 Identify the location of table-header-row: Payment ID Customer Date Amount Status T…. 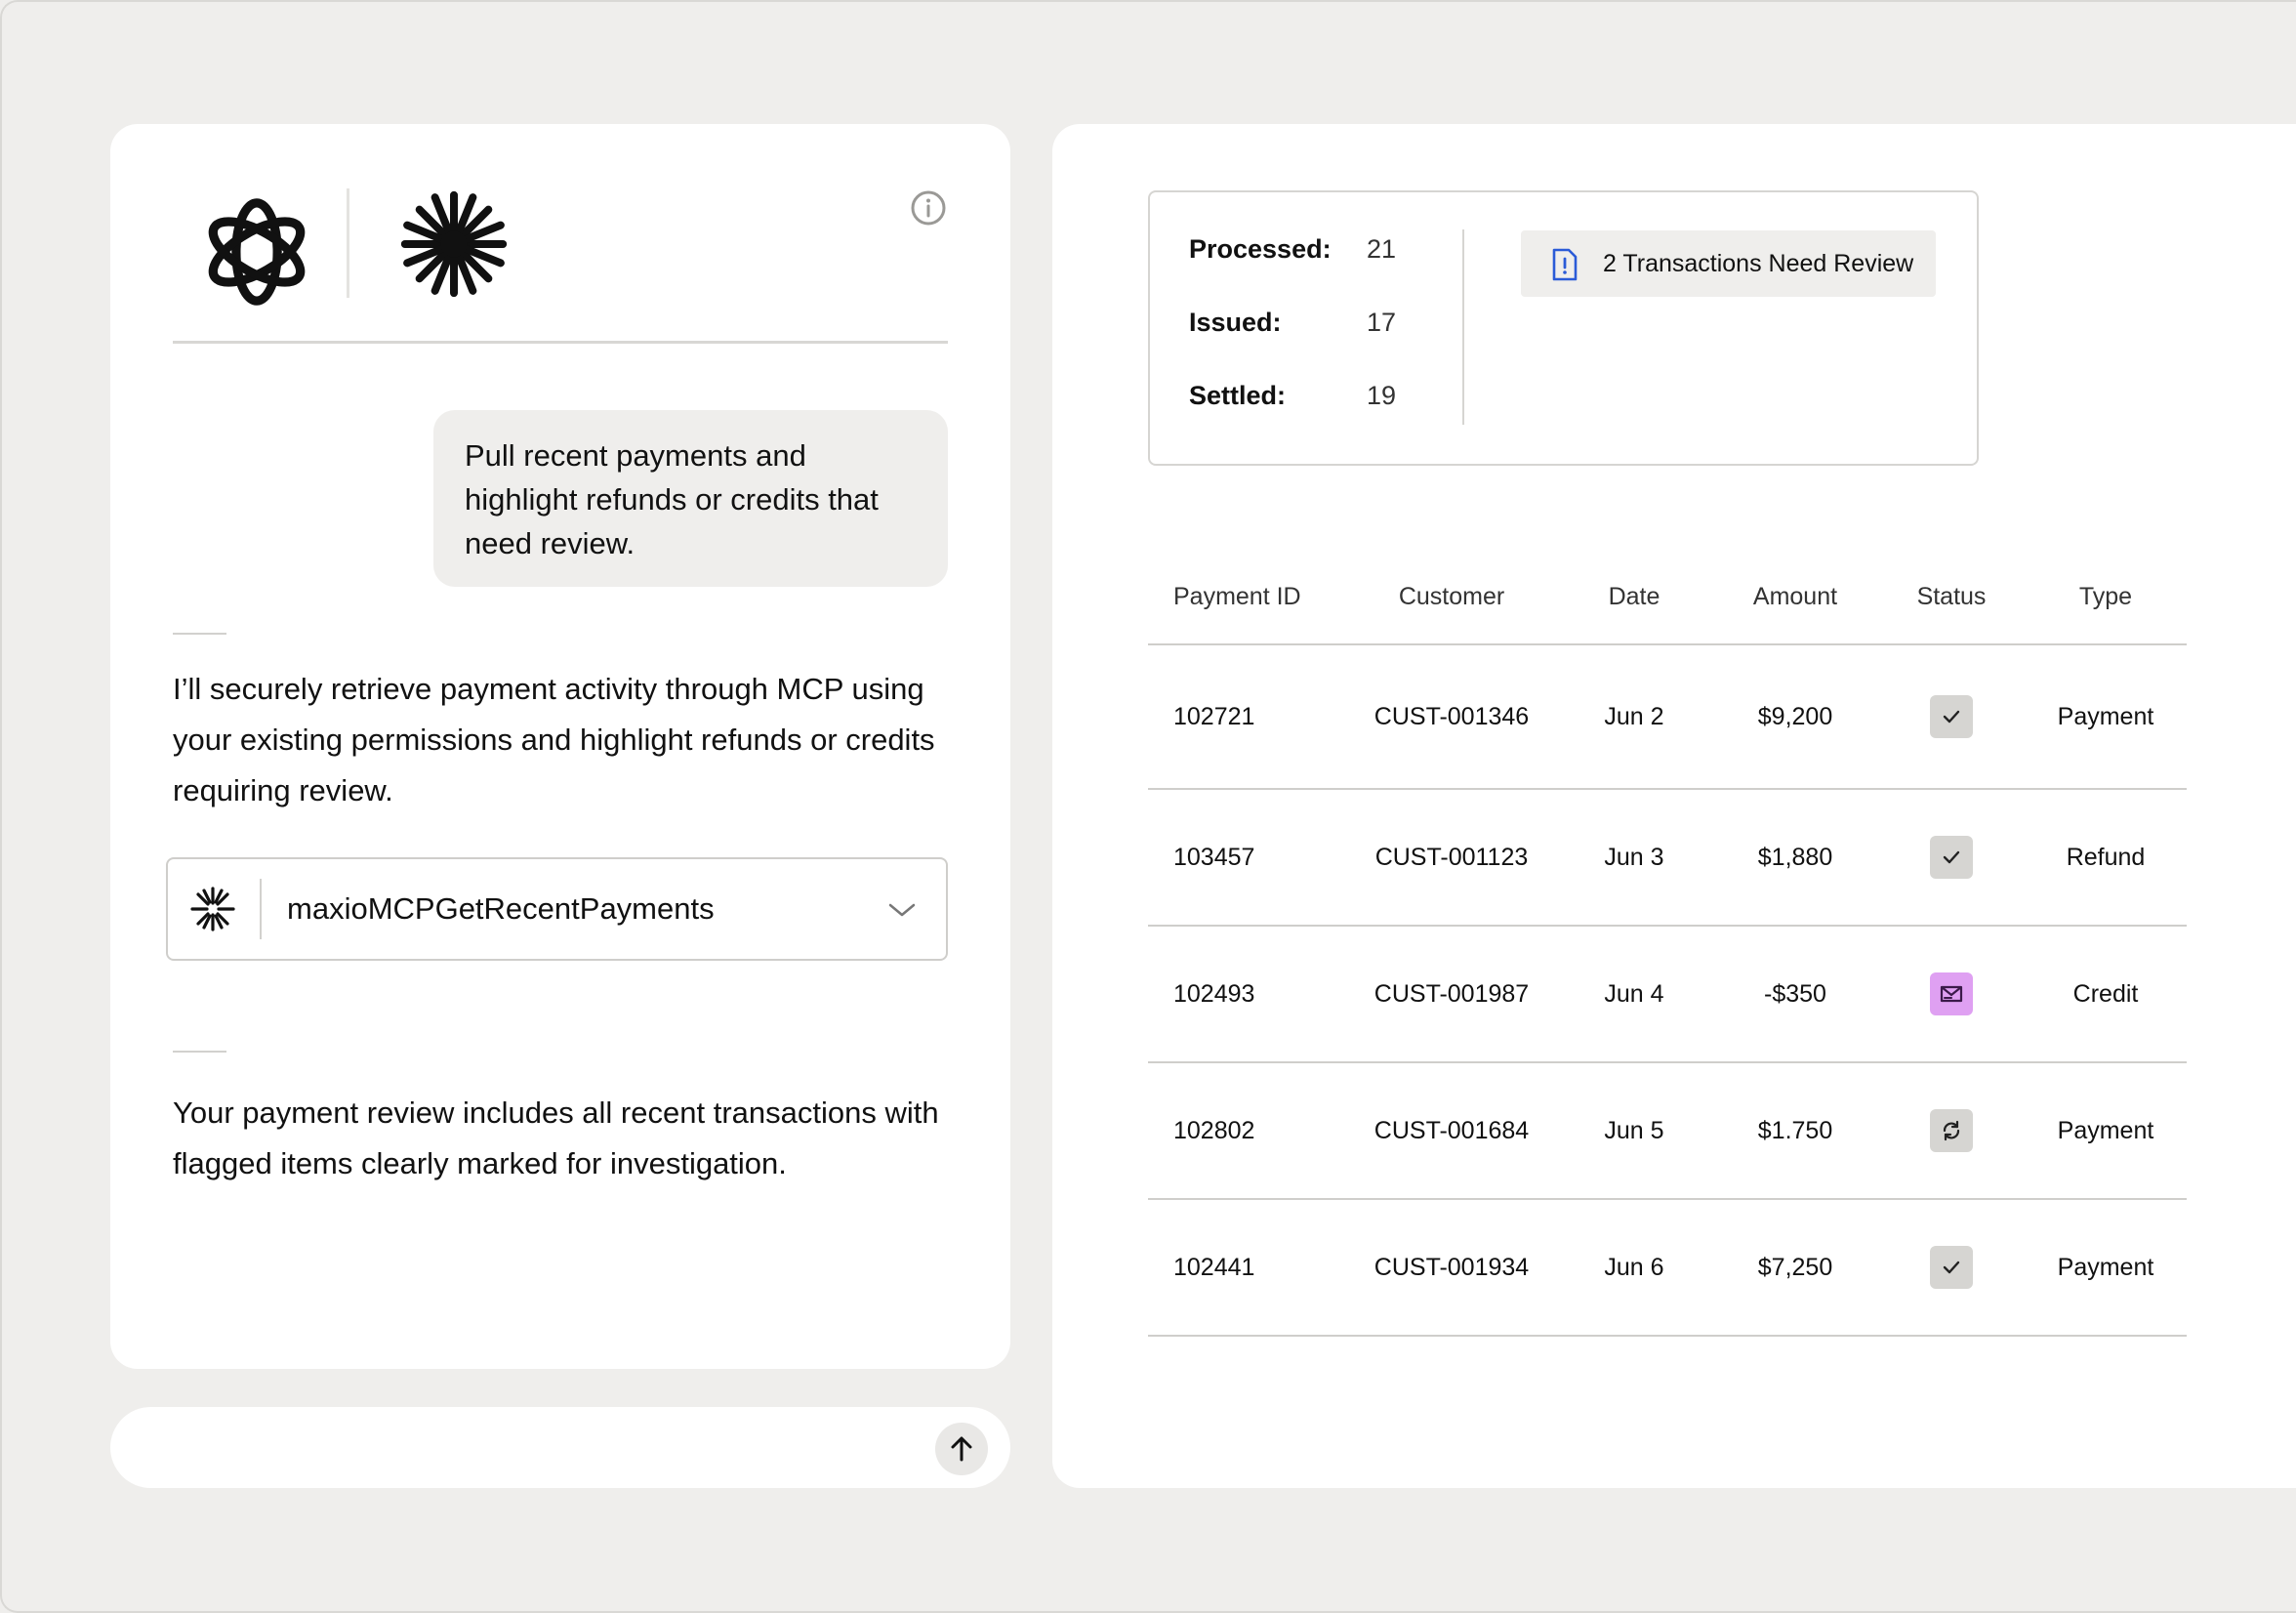
(1667, 598).